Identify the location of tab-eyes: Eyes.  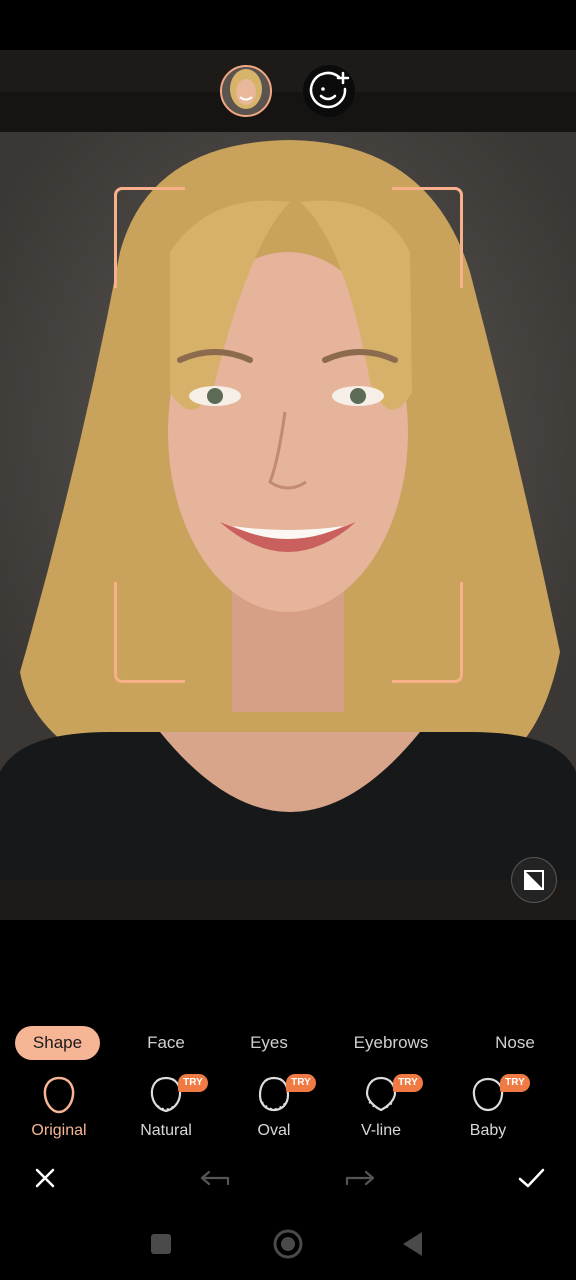
(269, 1043).